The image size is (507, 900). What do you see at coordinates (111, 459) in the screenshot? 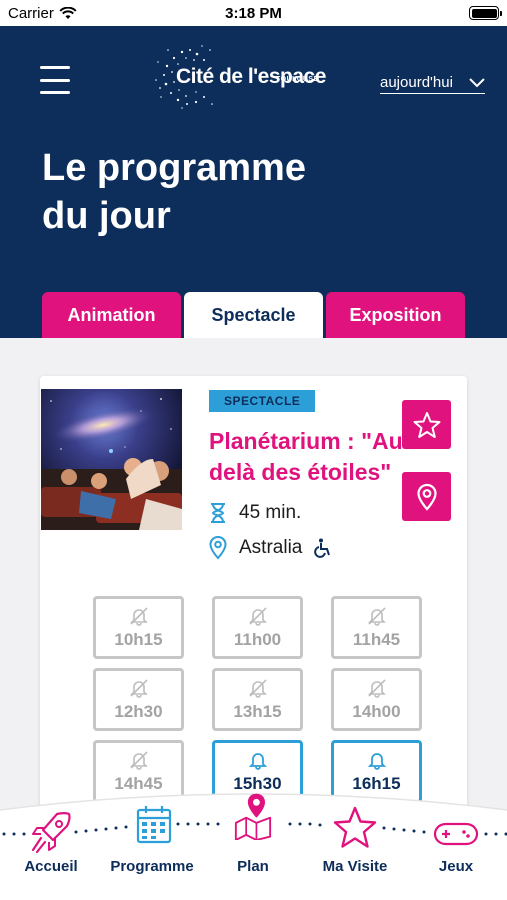
I see `event-photo` at bounding box center [111, 459].